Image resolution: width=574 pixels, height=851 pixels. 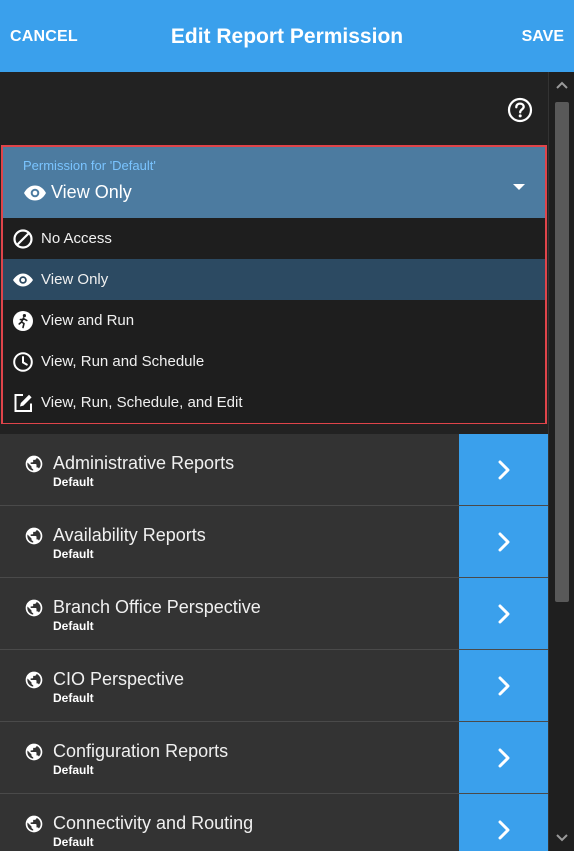 What do you see at coordinates (23, 403) in the screenshot?
I see `edit-icon` at bounding box center [23, 403].